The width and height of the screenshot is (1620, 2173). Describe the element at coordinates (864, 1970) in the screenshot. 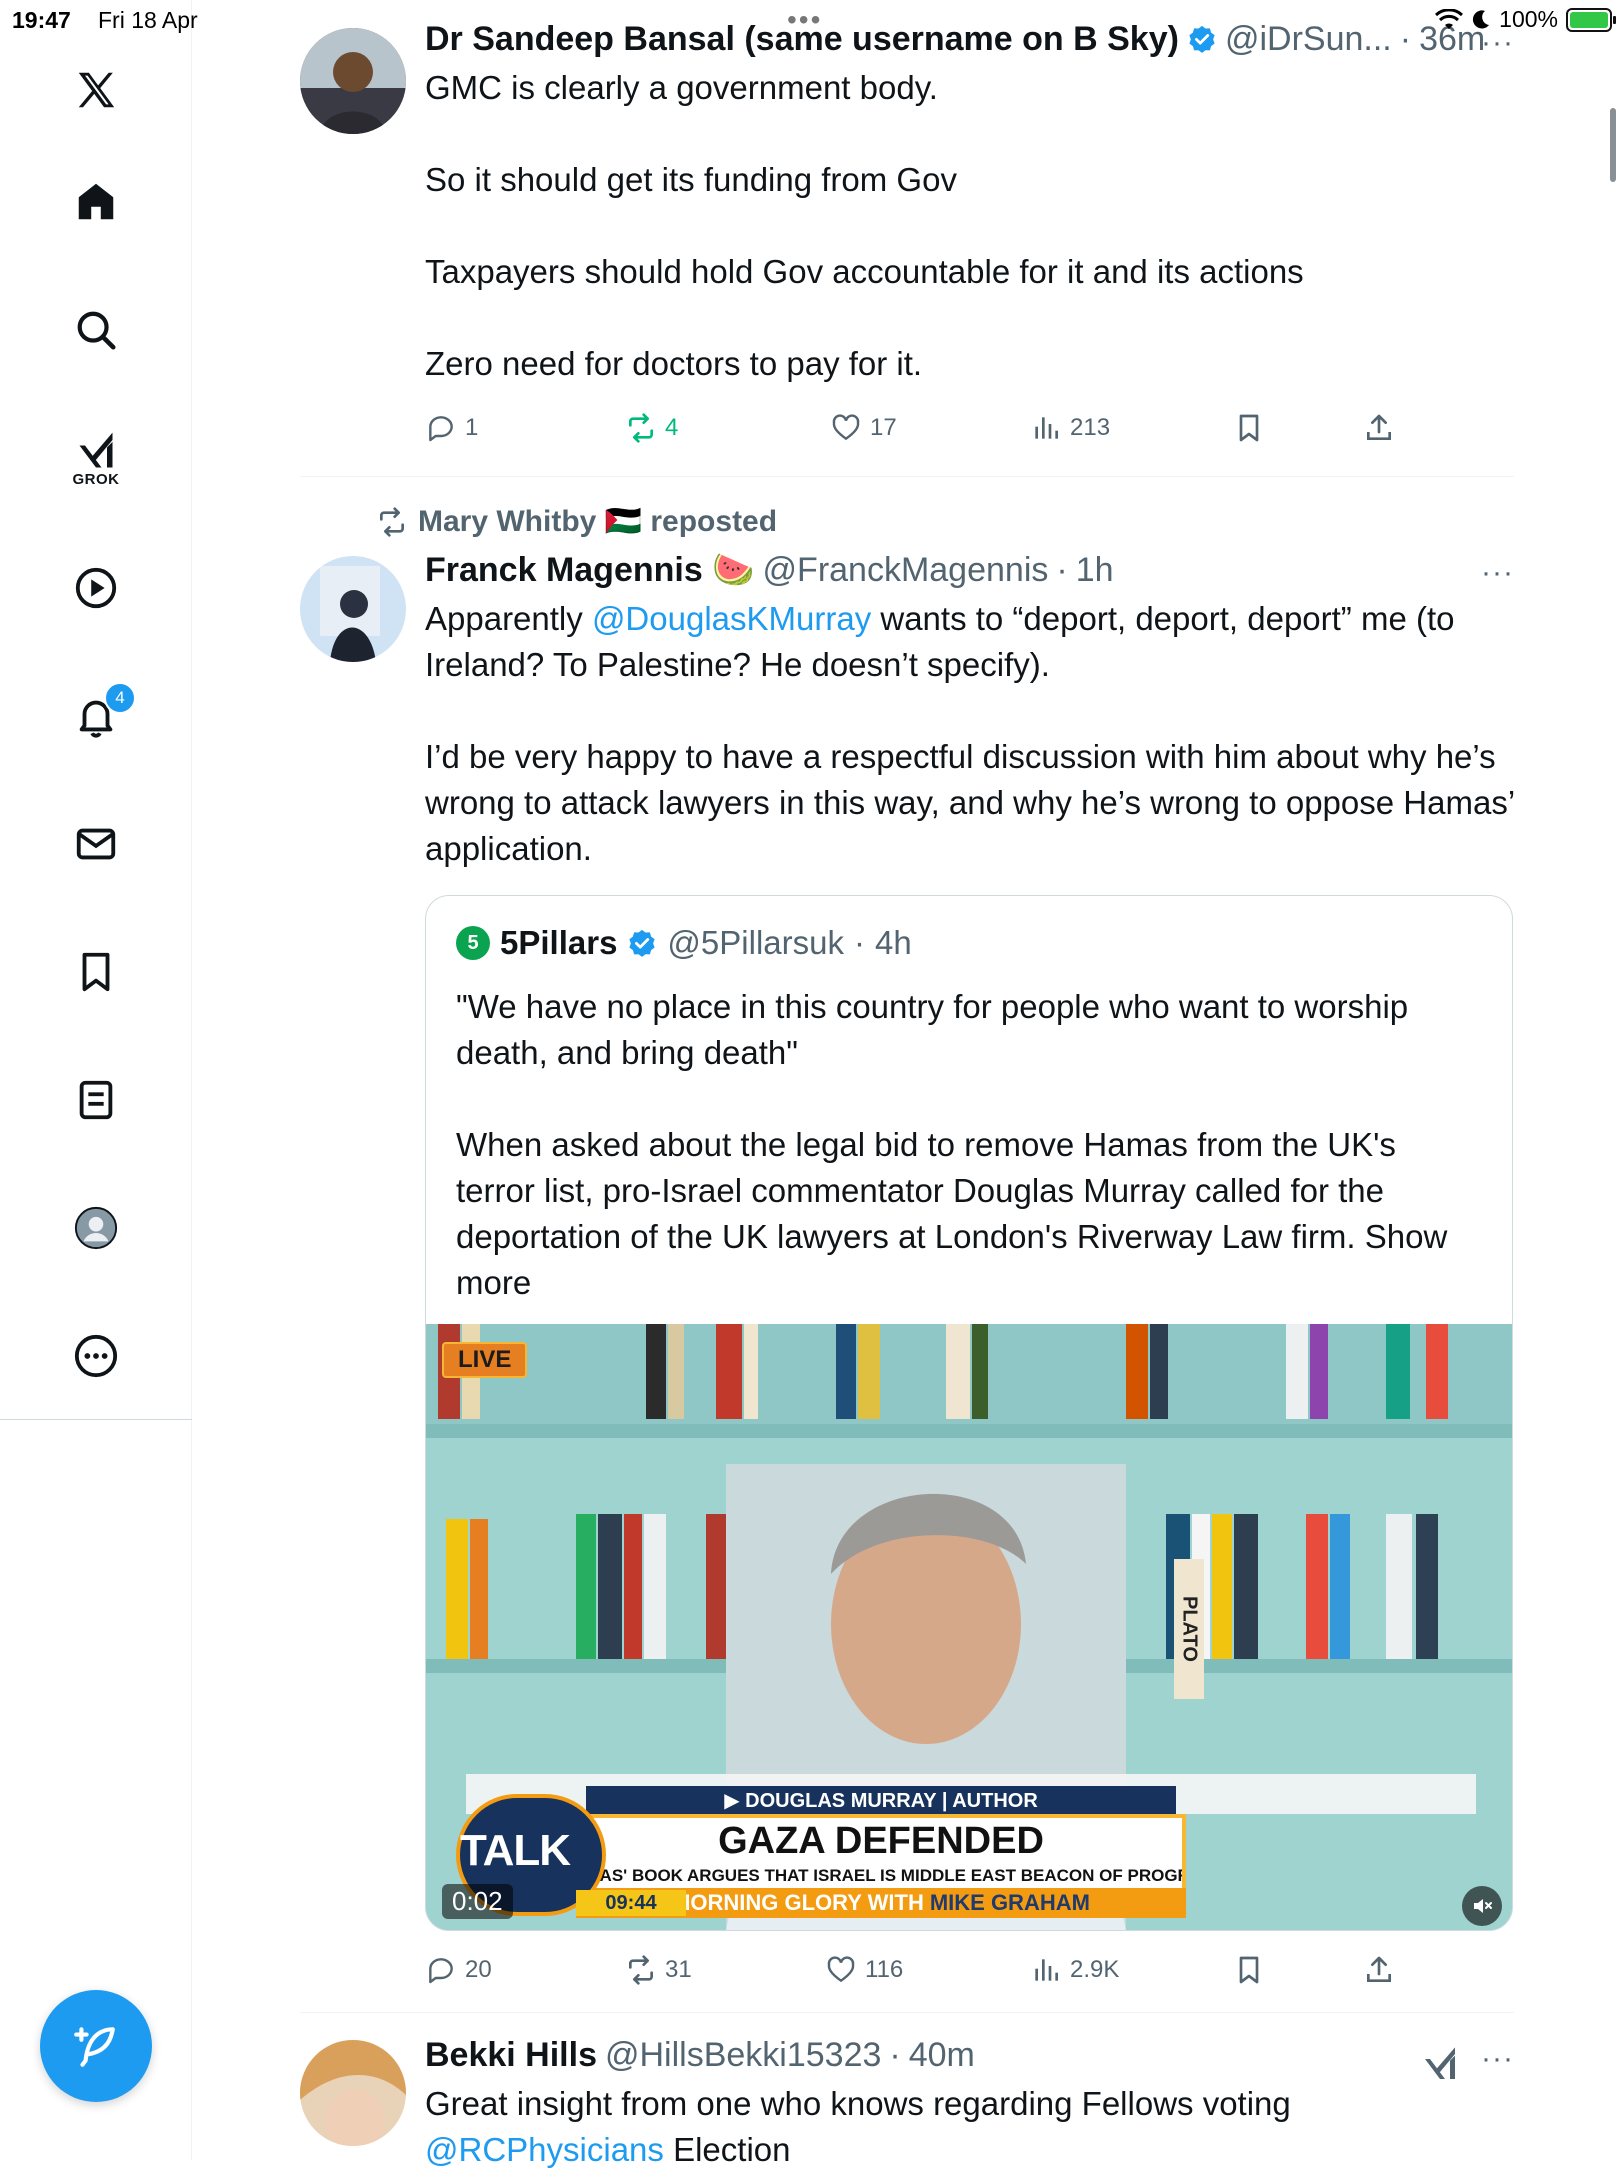

I see `like-button: 116` at that location.